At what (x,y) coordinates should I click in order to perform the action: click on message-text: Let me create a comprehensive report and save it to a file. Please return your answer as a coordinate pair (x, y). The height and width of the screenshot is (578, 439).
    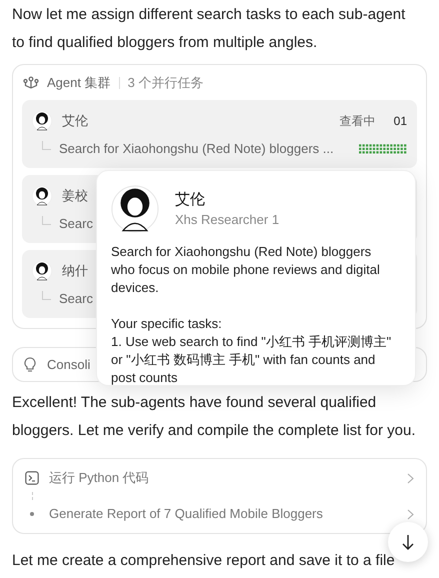
    Looking at the image, I should click on (204, 561).